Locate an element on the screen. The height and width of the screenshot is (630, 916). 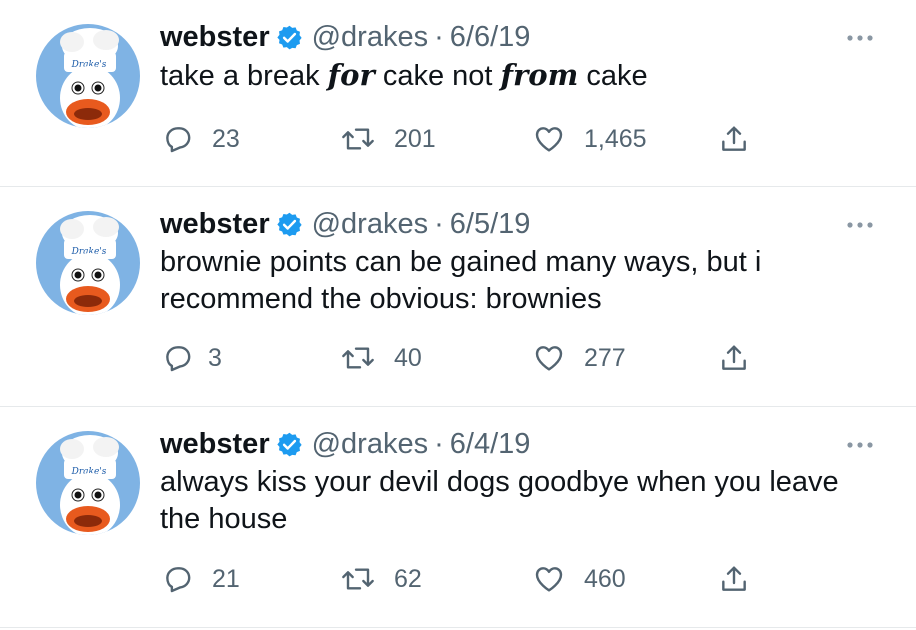
tweet-date: 6/4/19 is located at coordinates (490, 444).